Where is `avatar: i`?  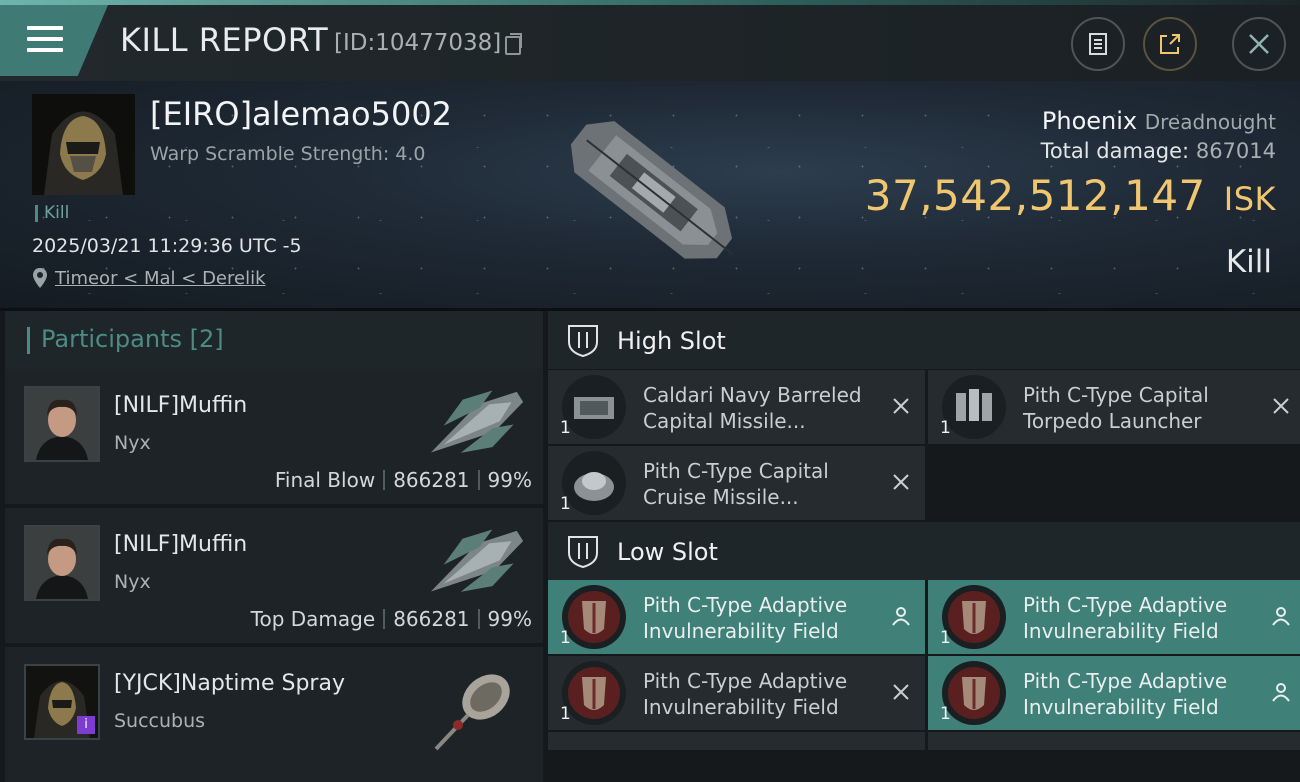
avatar: i is located at coordinates (62, 702).